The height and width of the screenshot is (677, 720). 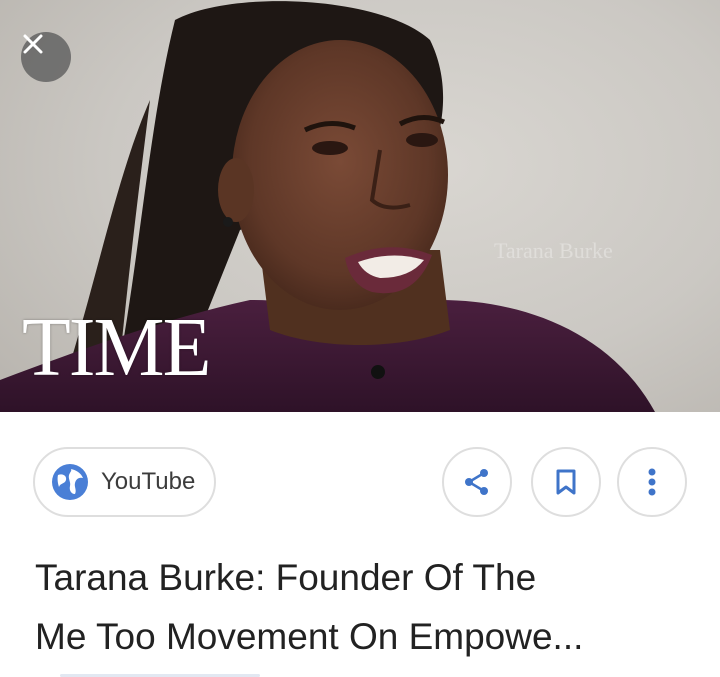 I want to click on share-button, so click(x=477, y=482).